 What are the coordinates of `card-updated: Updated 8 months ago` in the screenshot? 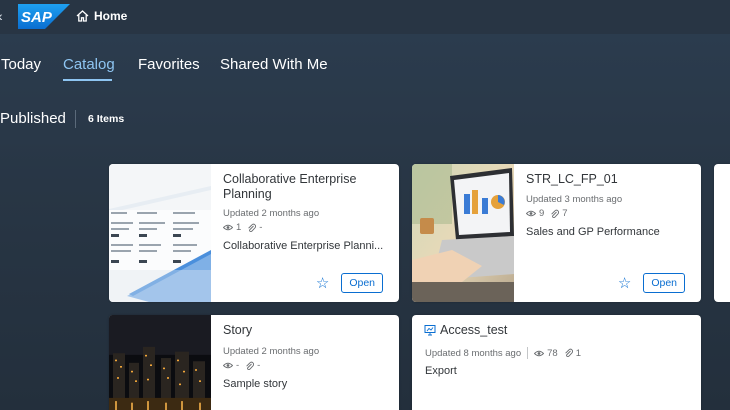 It's located at (473, 353).